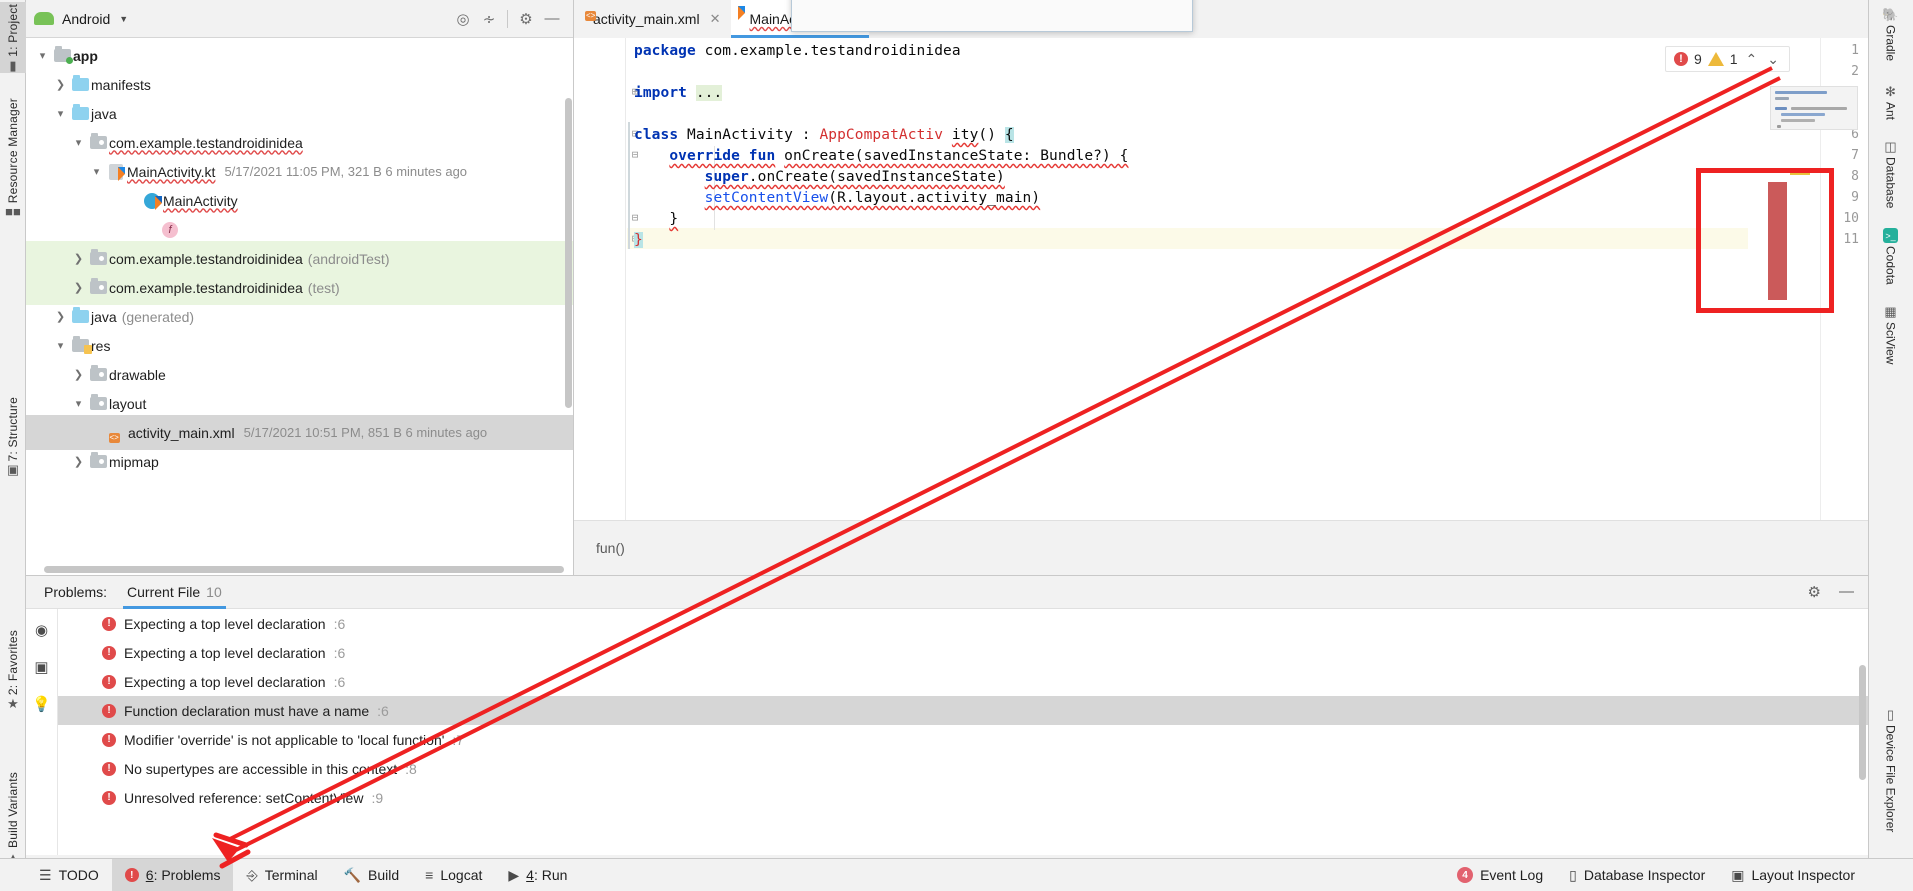 This screenshot has width=1913, height=891. Describe the element at coordinates (13, 704) in the screenshot. I see `star-icon: ★` at that location.